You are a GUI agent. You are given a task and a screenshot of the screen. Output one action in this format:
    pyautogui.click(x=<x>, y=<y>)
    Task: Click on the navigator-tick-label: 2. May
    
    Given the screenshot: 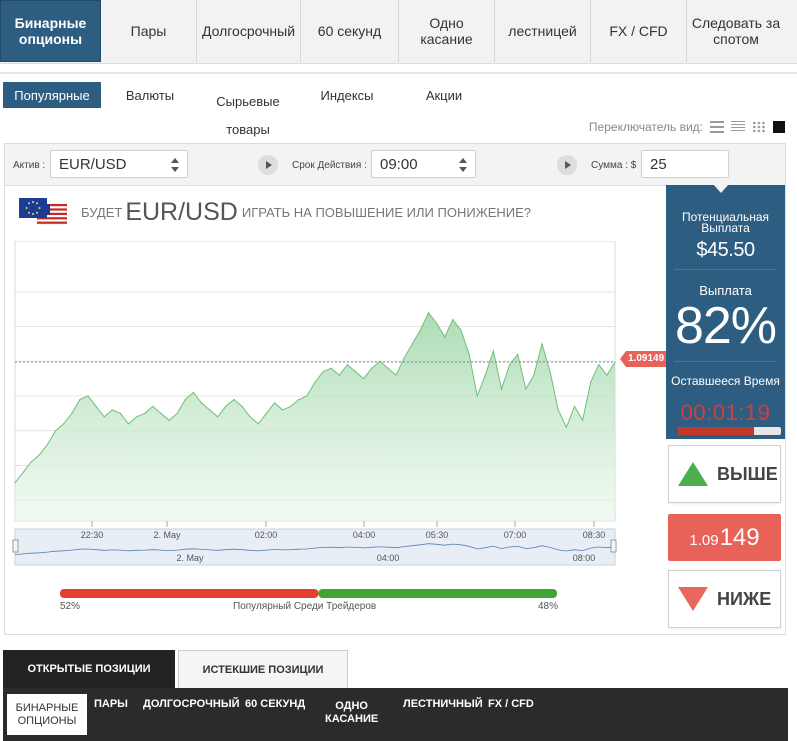 What is the action you would take?
    pyautogui.click(x=190, y=558)
    